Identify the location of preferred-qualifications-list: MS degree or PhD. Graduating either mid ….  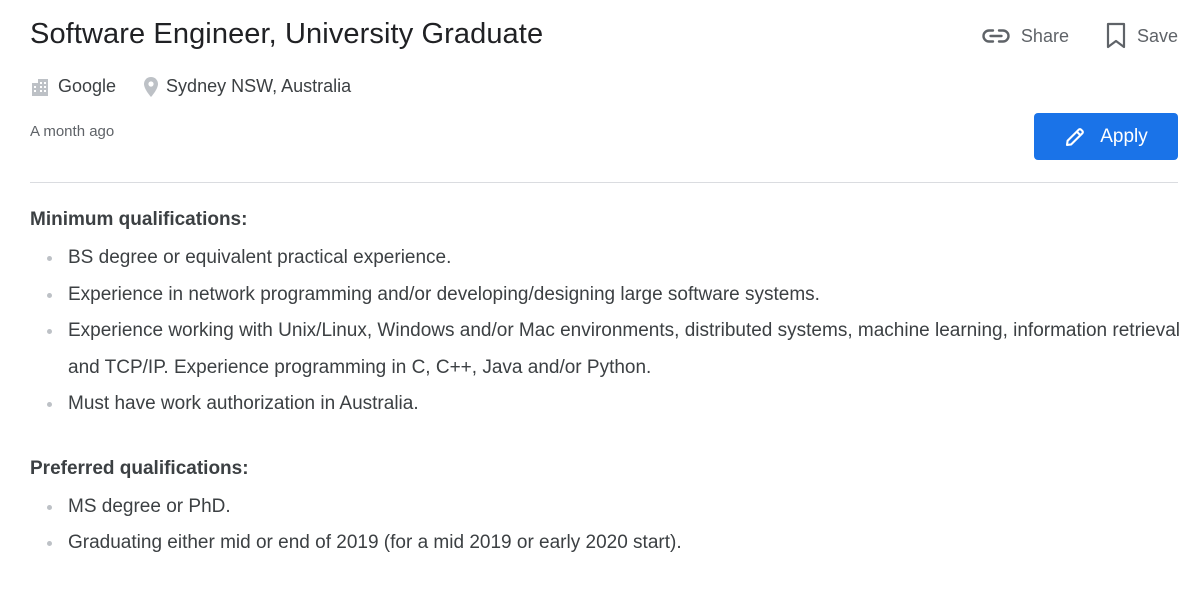
(605, 525).